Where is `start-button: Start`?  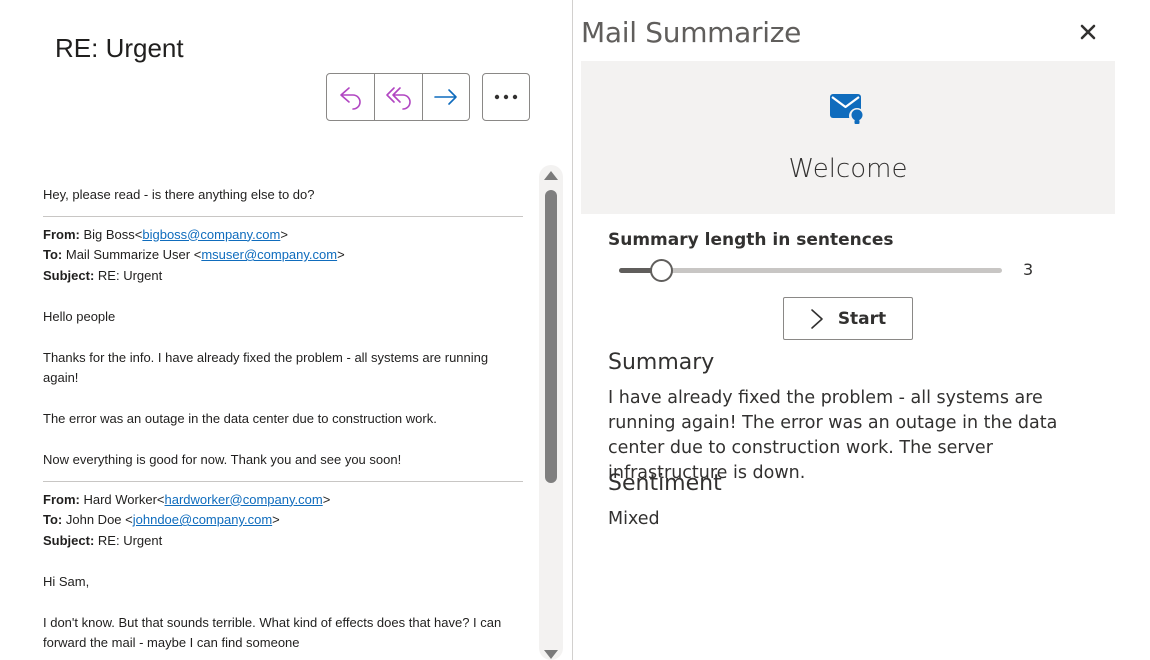 start-button: Start is located at coordinates (848, 318).